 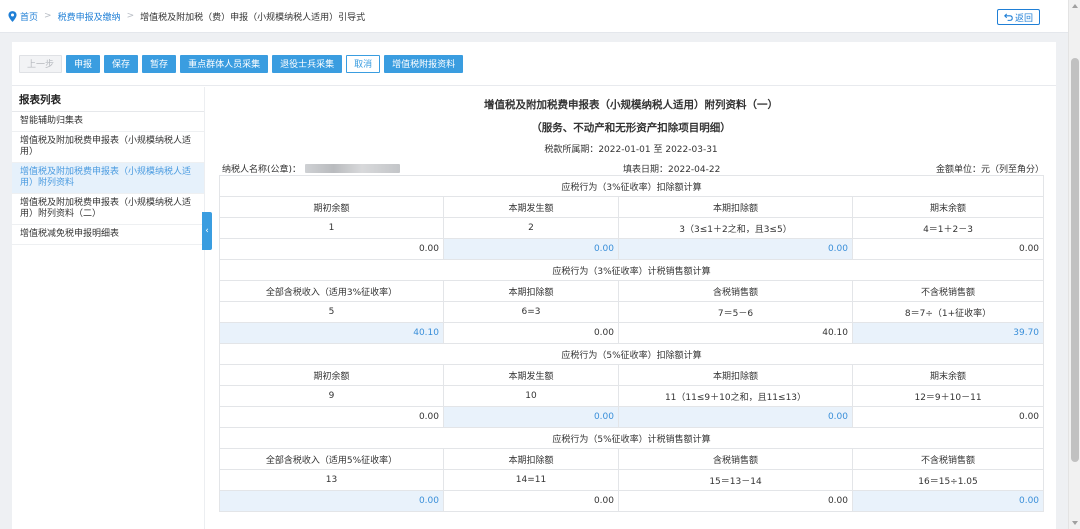 I want to click on section-header: 应税行为（5%征收率）计税销售额计算, so click(x=631, y=438).